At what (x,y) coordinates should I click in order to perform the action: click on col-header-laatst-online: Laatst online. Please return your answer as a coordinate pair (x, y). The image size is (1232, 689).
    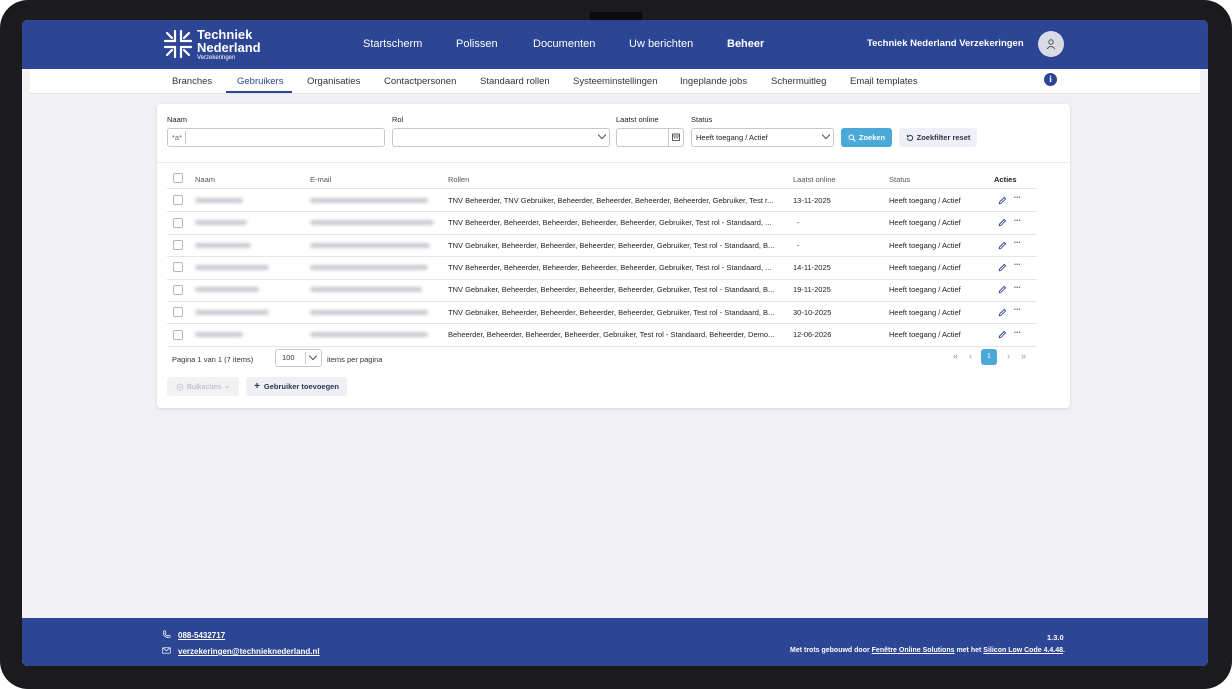
    Looking at the image, I should click on (814, 179).